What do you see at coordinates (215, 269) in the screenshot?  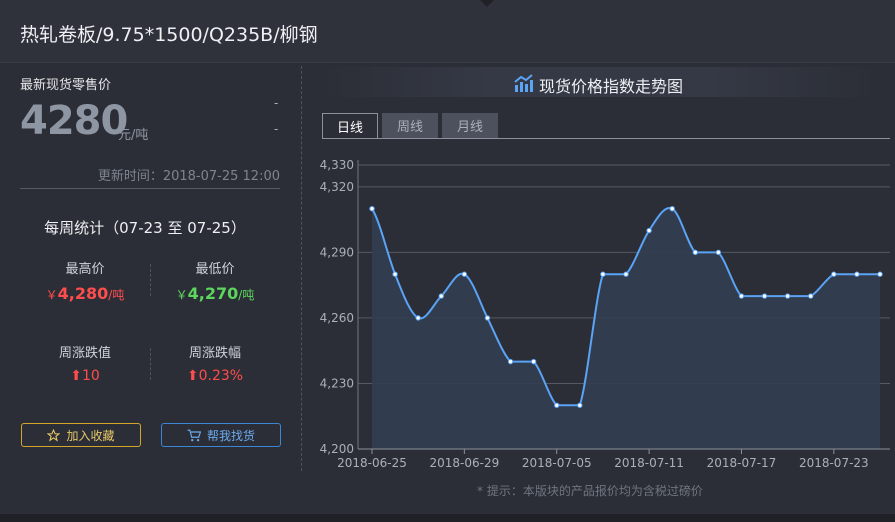 I see `weekly-low-label: 最低价` at bounding box center [215, 269].